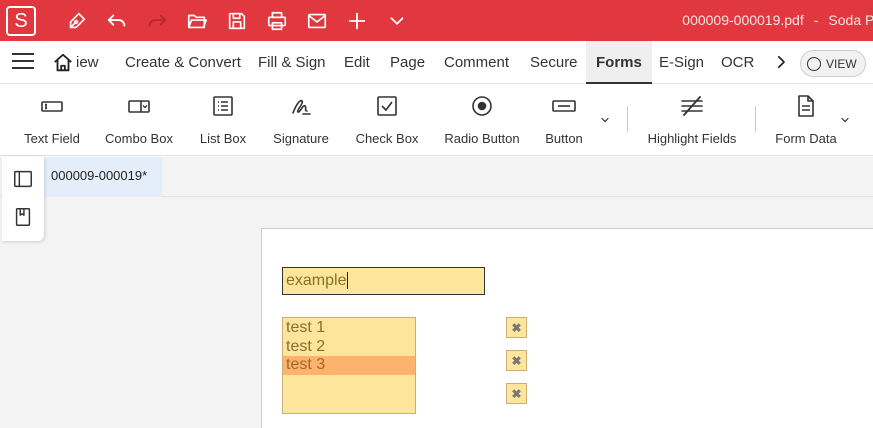 Image resolution: width=873 pixels, height=428 pixels. What do you see at coordinates (482, 106) in the screenshot?
I see `radio-button-icon` at bounding box center [482, 106].